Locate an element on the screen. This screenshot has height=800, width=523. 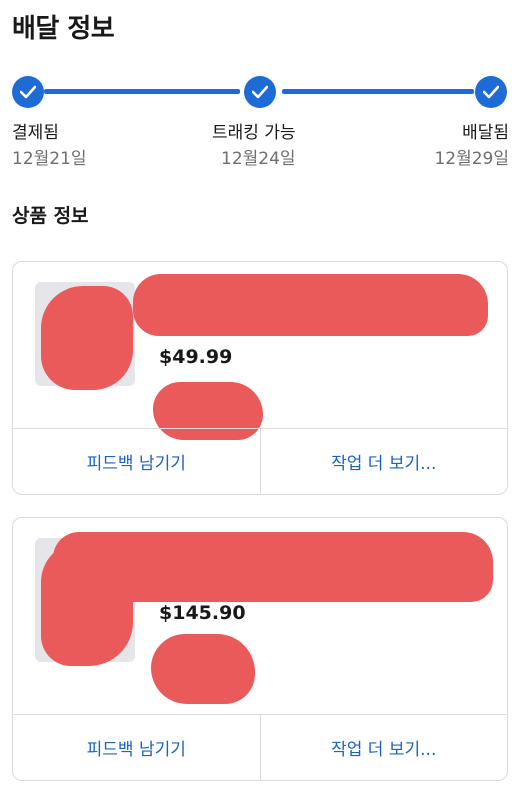
page-title: 배달 정보 is located at coordinates (63, 29).